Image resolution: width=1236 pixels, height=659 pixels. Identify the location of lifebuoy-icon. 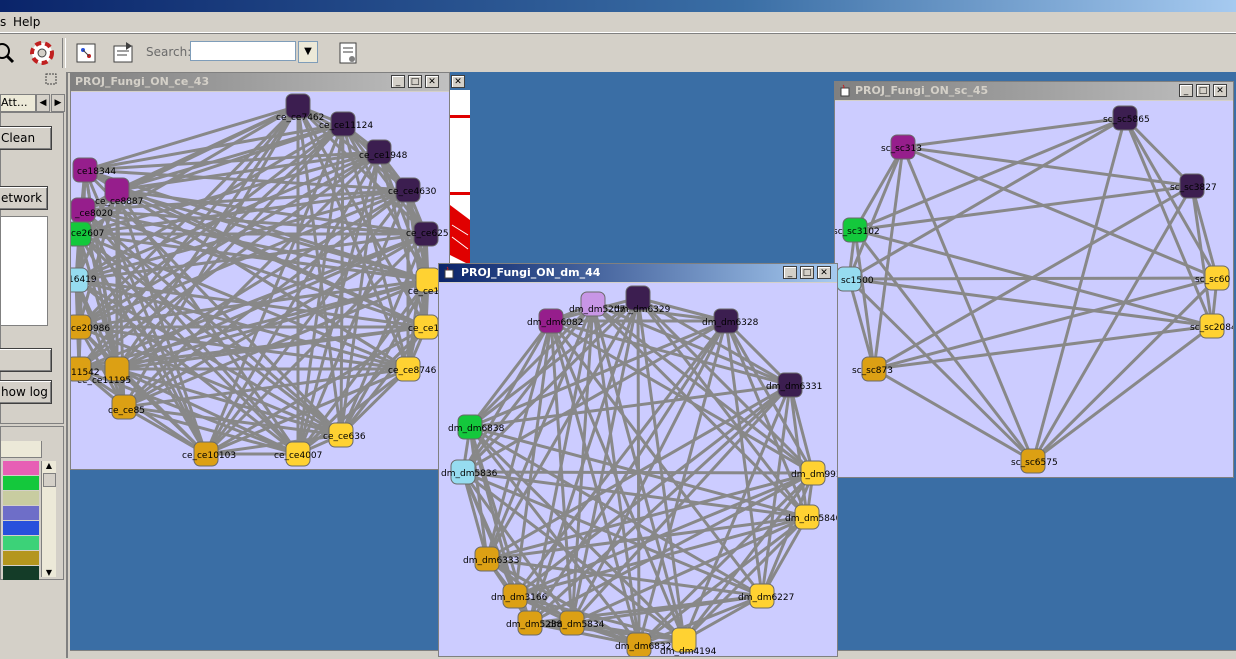
(42, 53).